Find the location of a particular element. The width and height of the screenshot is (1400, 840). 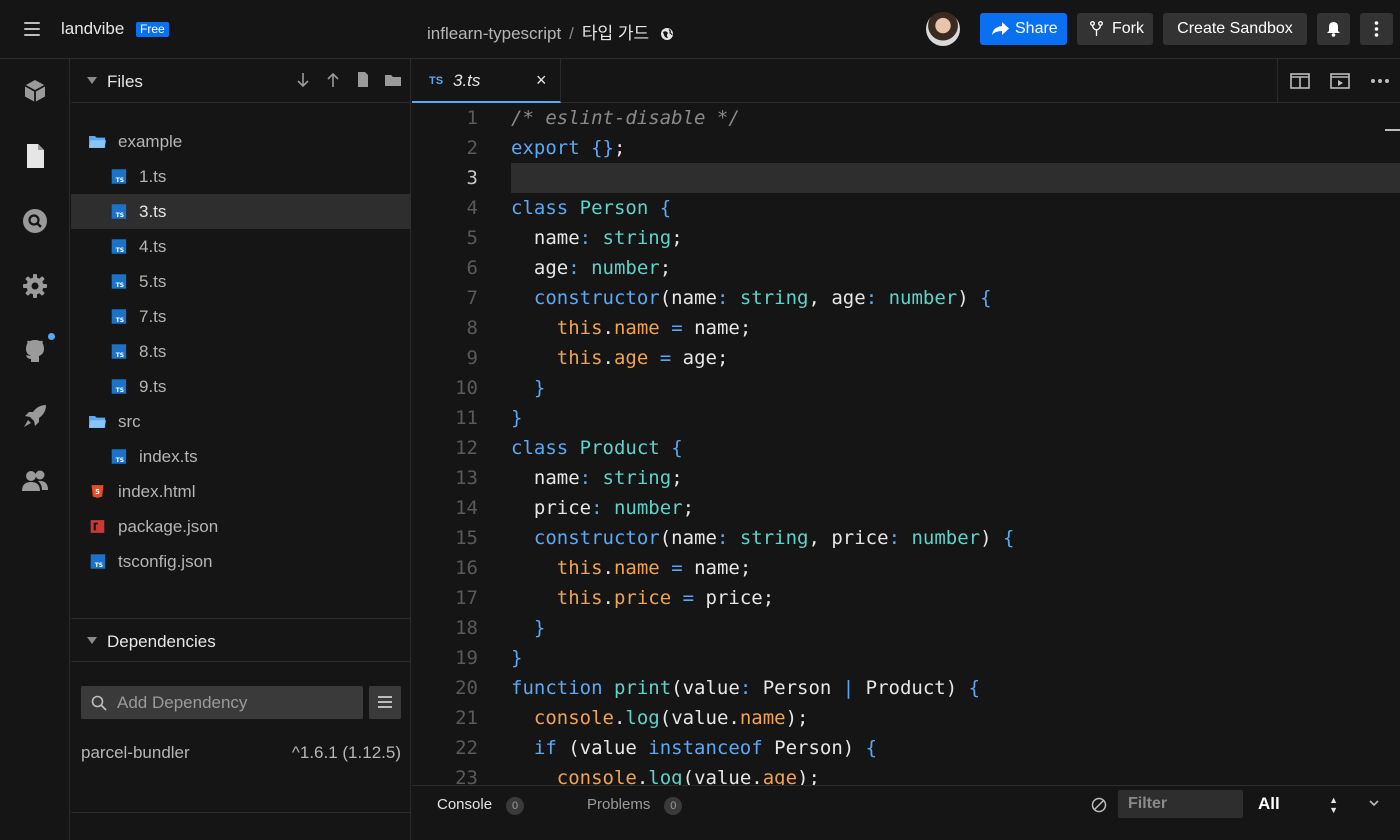

upload-arrow-icon is located at coordinates (333, 80).